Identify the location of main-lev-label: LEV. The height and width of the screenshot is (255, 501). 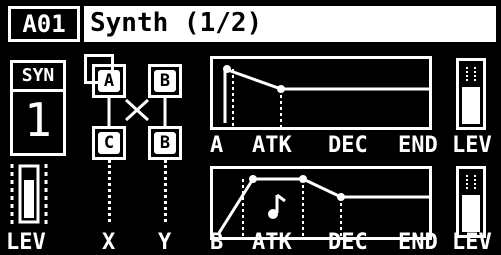
(26, 242).